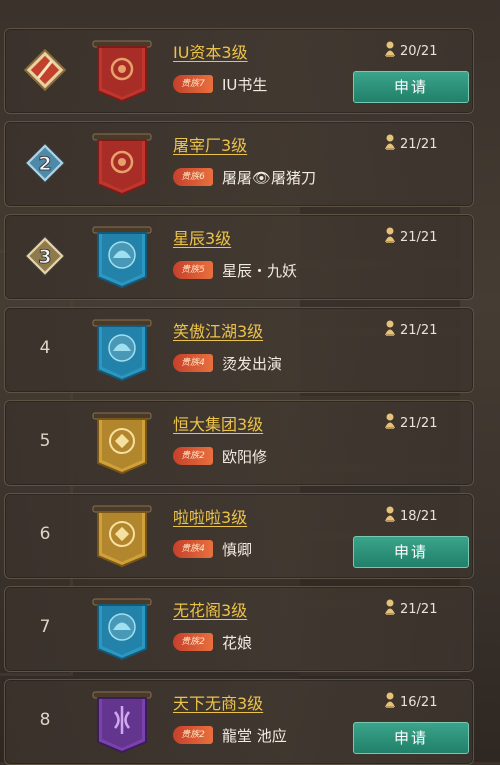 The height and width of the screenshot is (765, 500). What do you see at coordinates (193, 177) in the screenshot?
I see `vip-level-badge: 贵族6` at bounding box center [193, 177].